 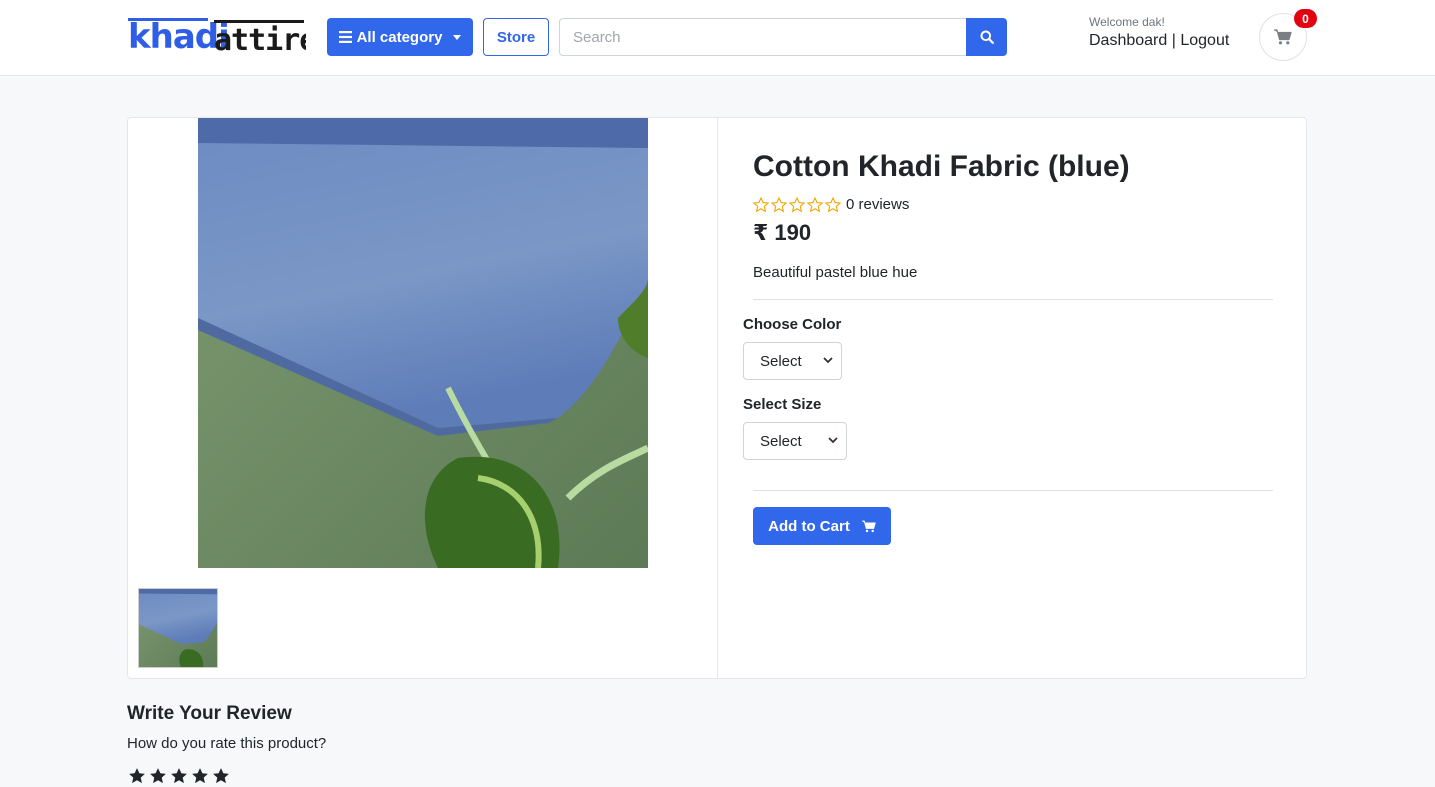 I want to click on size-select-value: Select, so click(x=781, y=441).